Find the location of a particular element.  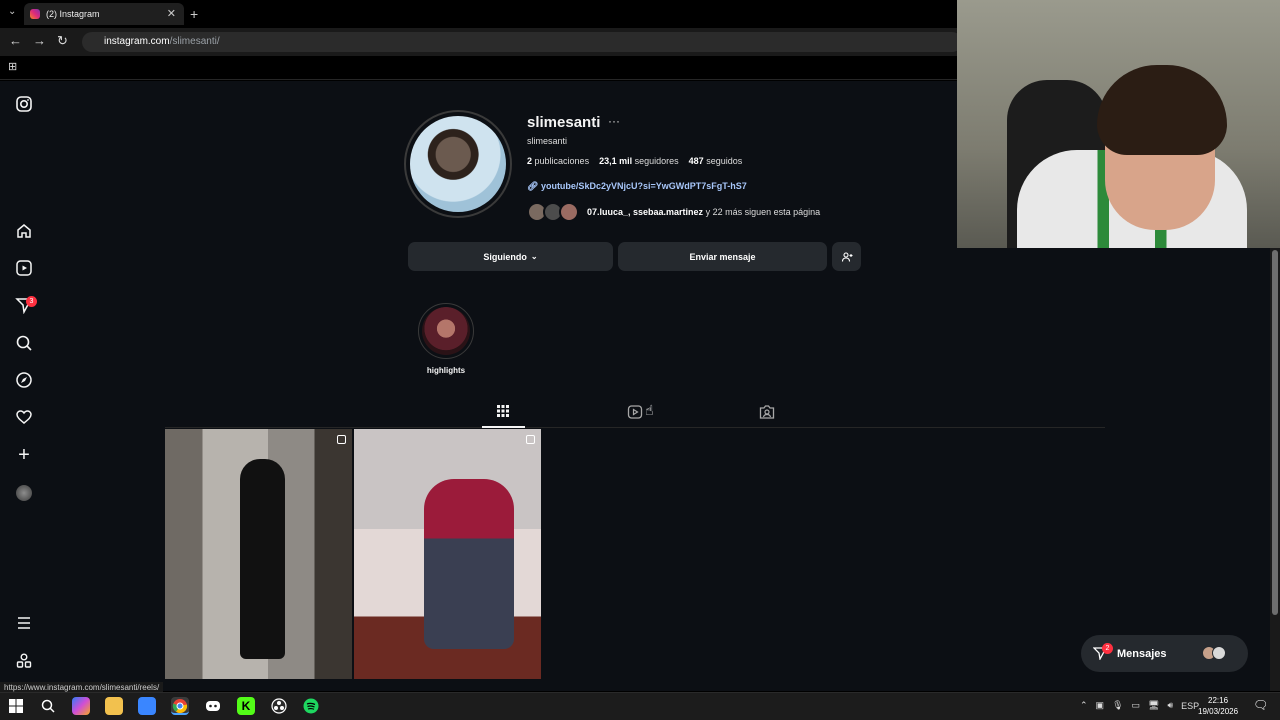

highlight-item is located at coordinates (446, 331).